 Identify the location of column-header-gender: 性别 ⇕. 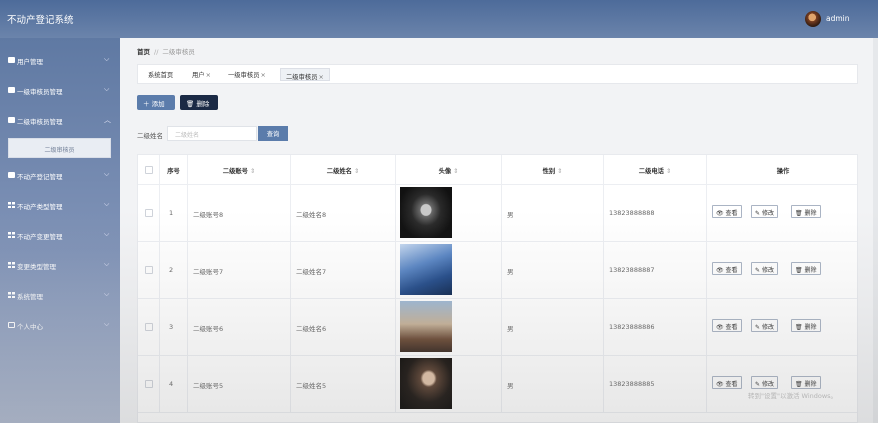
(553, 170).